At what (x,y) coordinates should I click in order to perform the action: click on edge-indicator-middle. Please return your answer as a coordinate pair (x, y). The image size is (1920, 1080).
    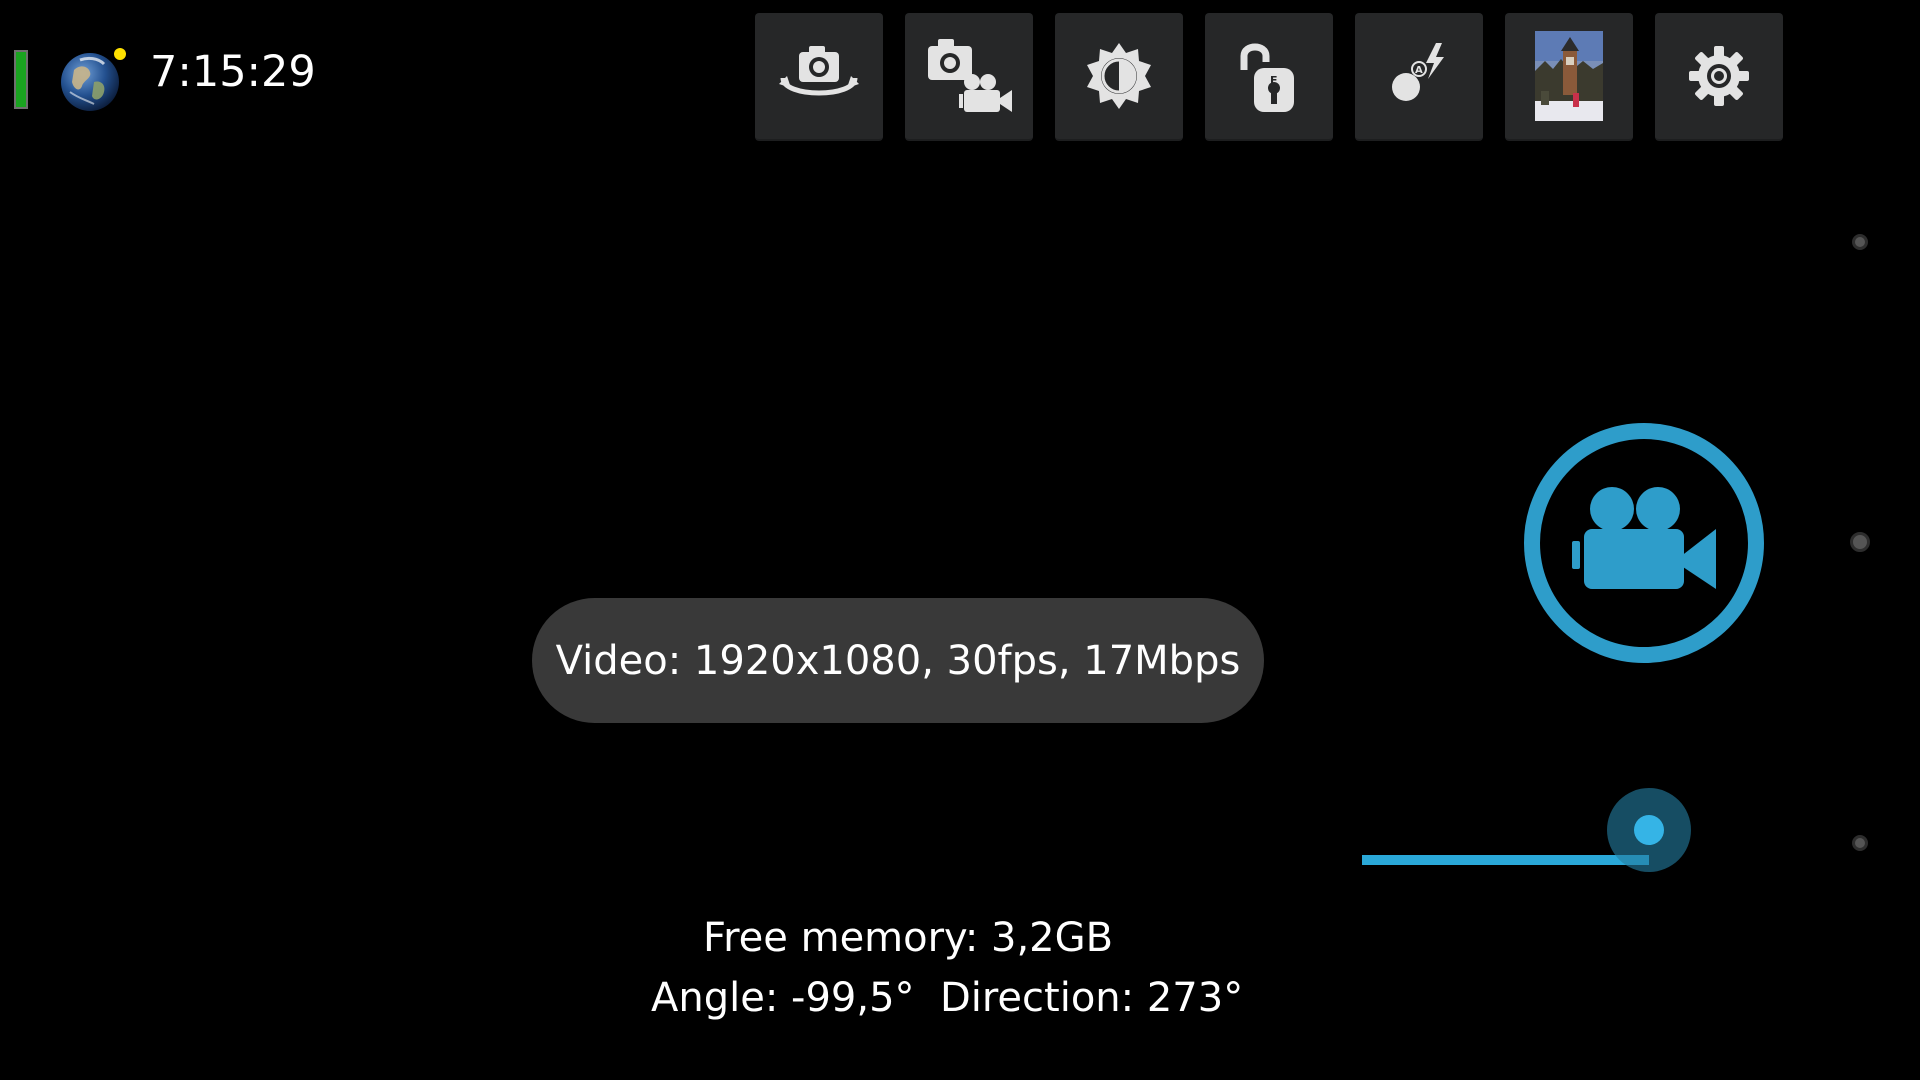
    Looking at the image, I should click on (1860, 542).